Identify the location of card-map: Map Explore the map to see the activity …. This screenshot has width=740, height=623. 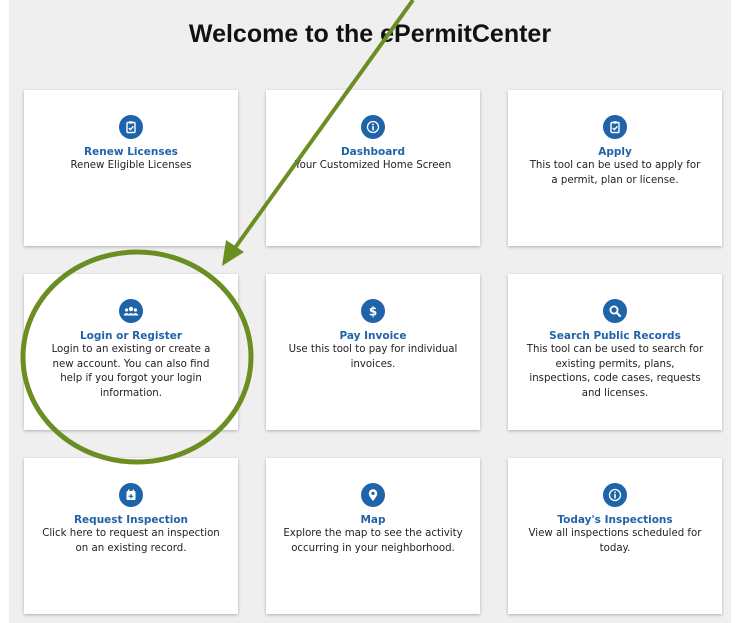
(373, 536).